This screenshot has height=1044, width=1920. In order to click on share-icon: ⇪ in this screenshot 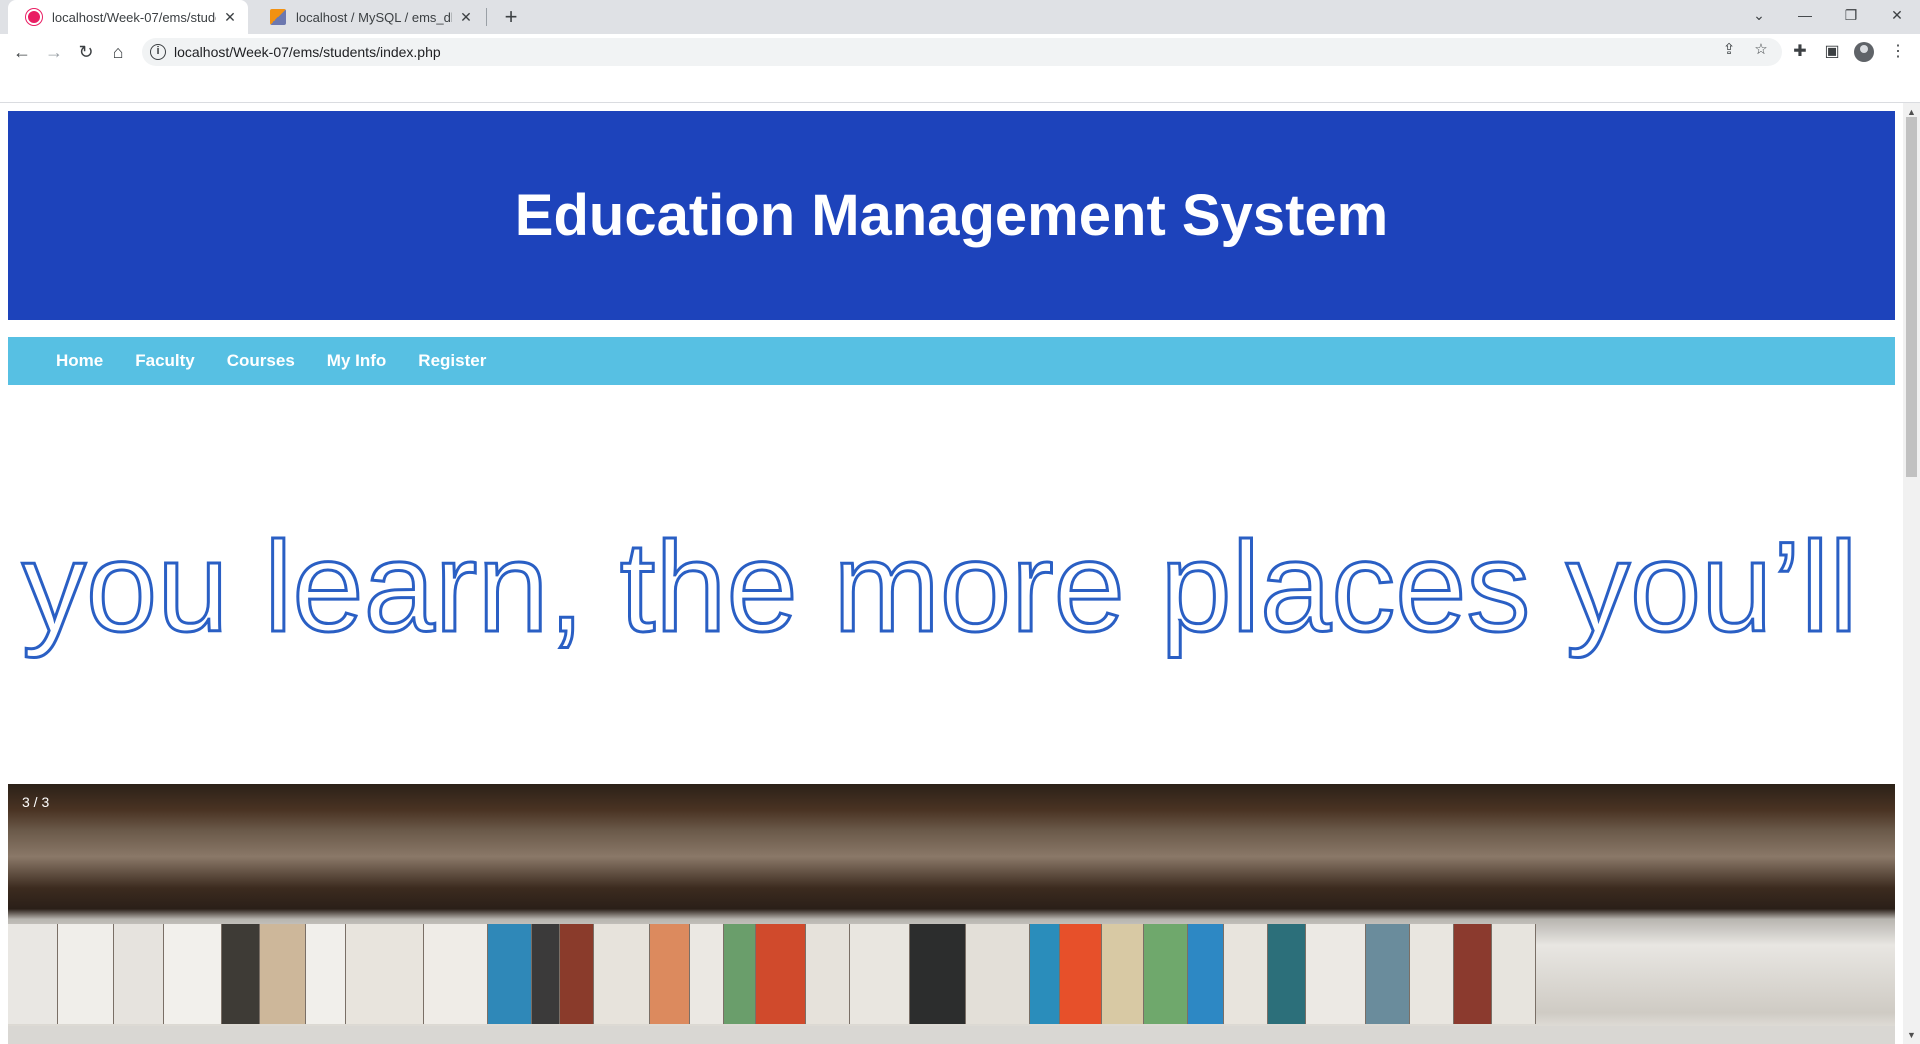, I will do `click(1729, 50)`.